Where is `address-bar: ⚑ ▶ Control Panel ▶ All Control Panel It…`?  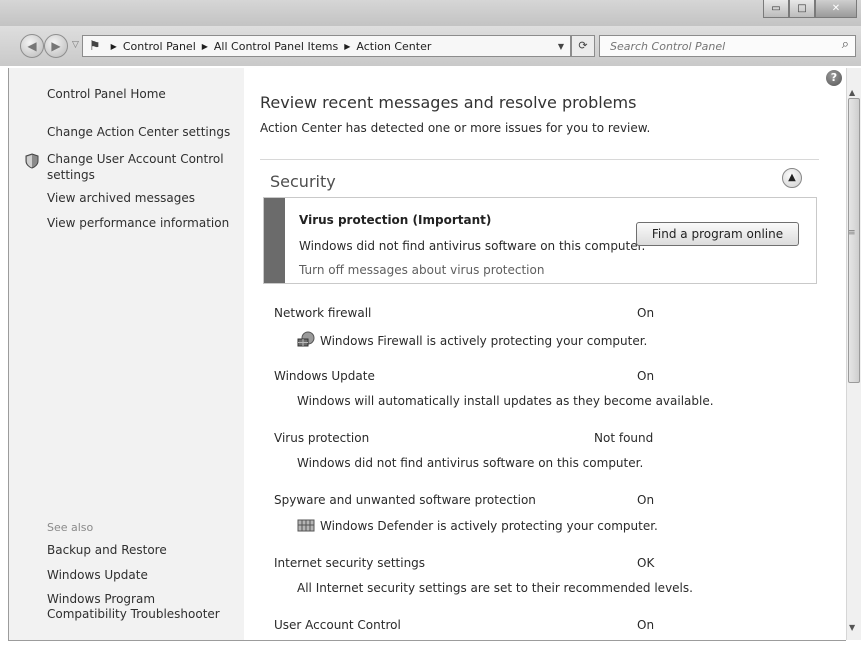 address-bar: ⚑ ▶ Control Panel ▶ All Control Panel It… is located at coordinates (326, 46).